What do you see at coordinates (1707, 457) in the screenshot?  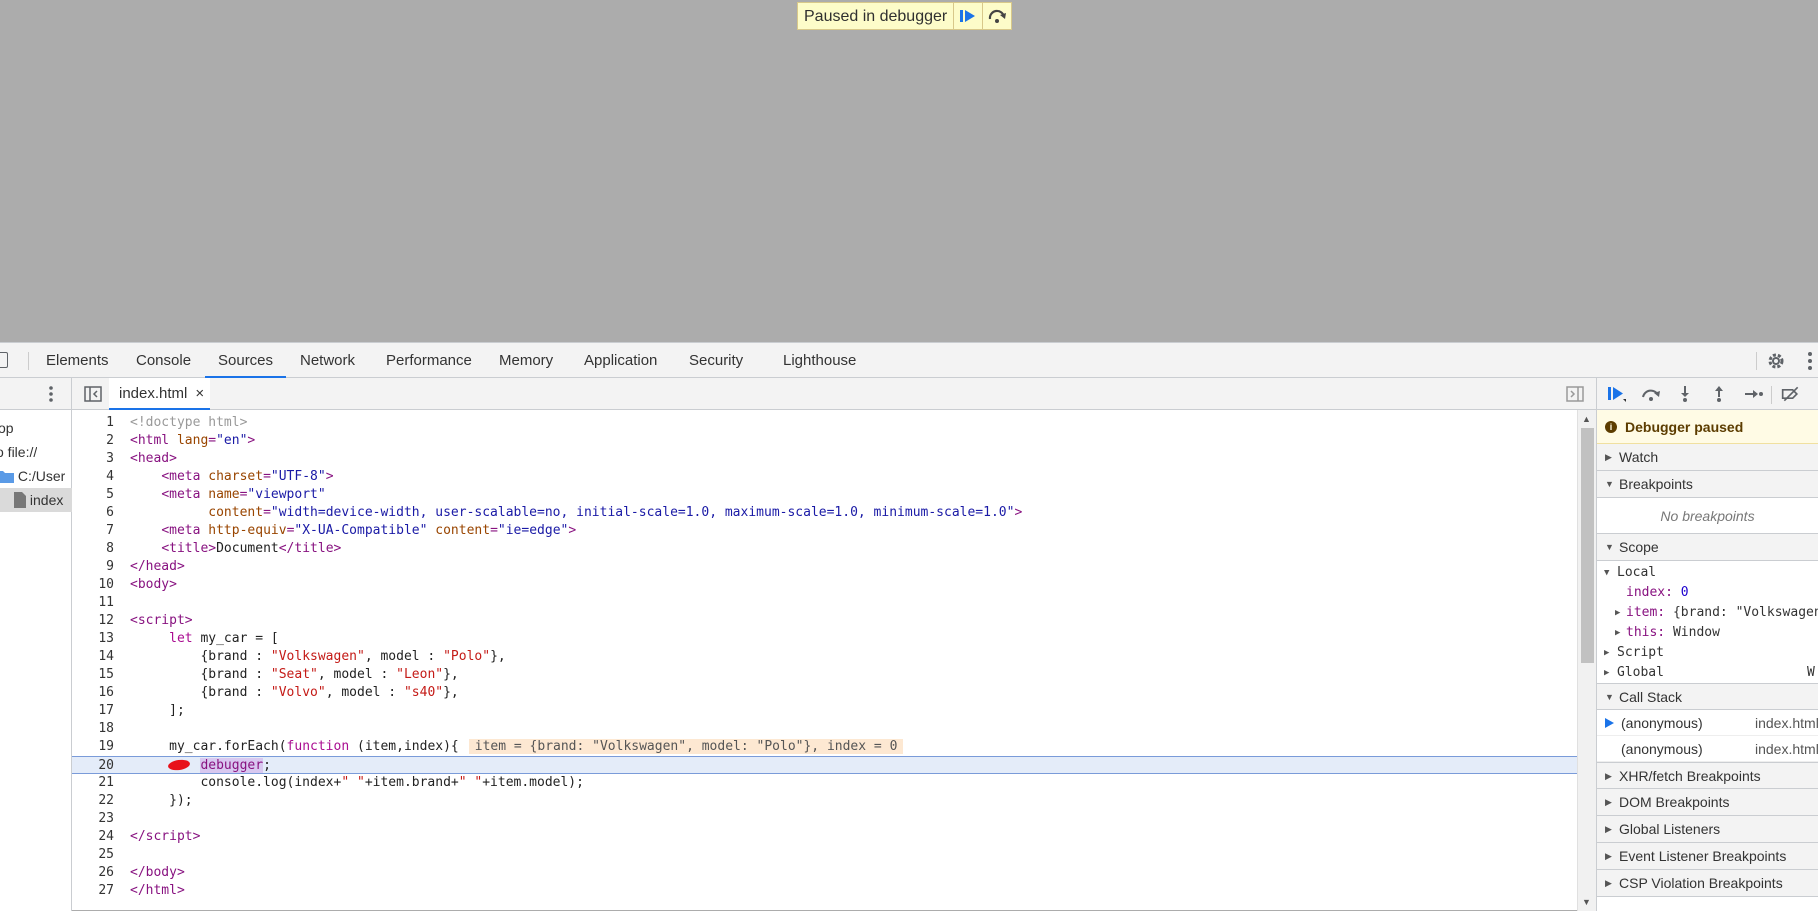 I see `section-watch: ▶ Watch` at bounding box center [1707, 457].